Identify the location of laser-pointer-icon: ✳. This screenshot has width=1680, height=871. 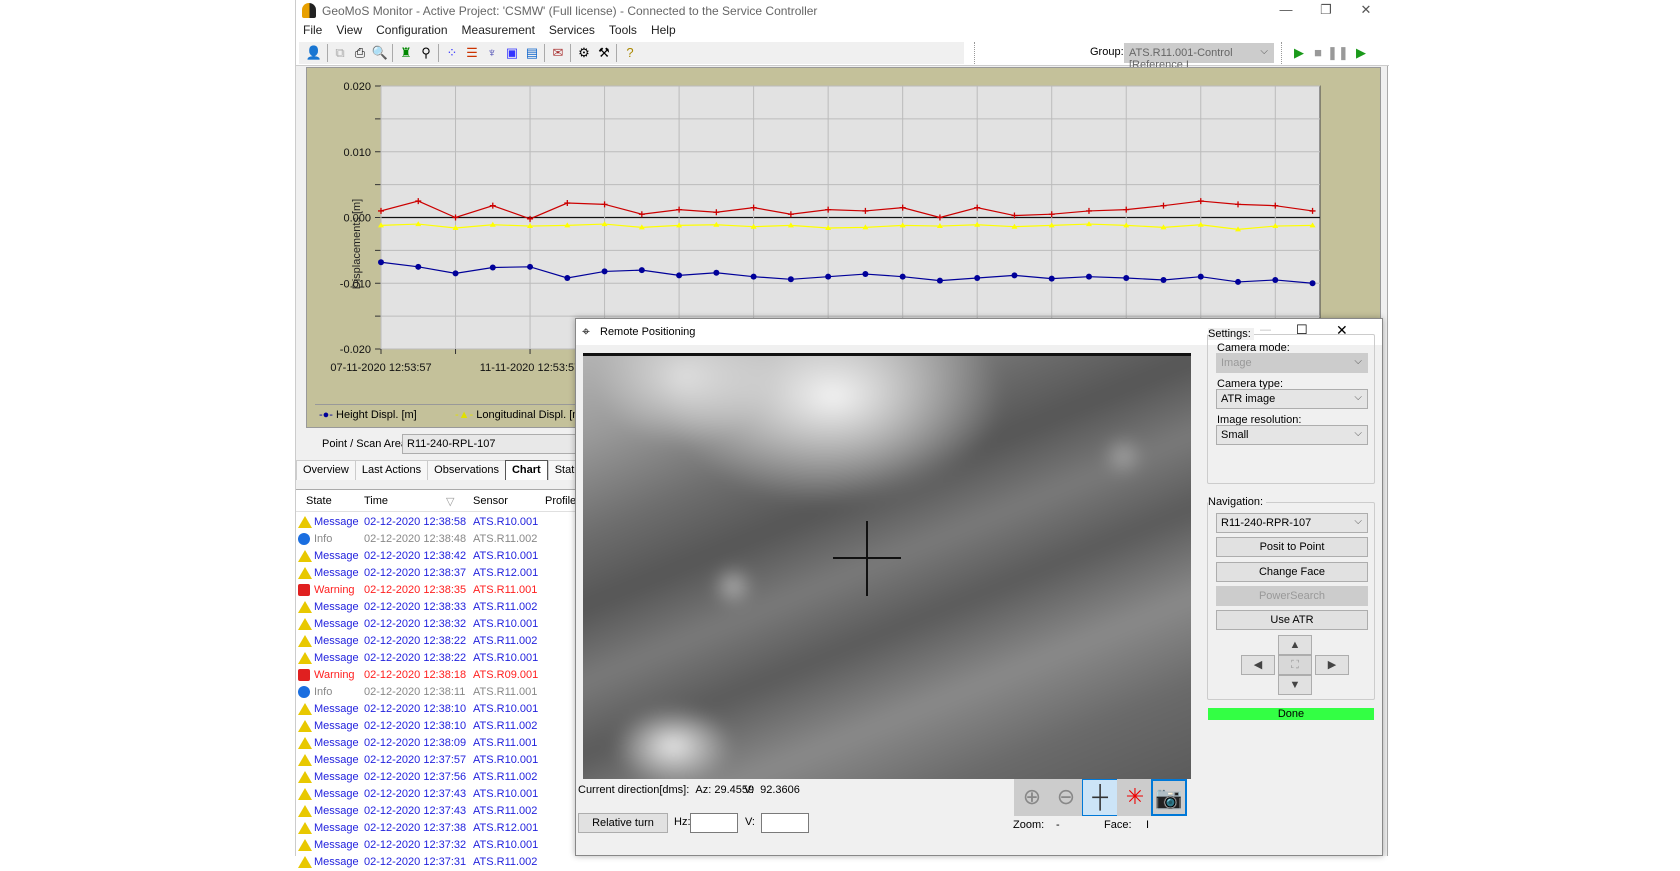
(1135, 797).